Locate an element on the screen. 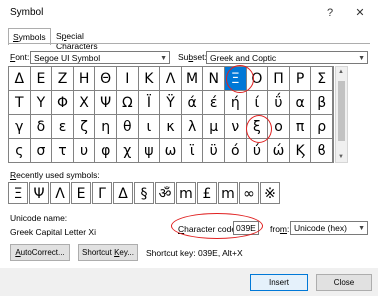 The height and width of the screenshot is (296, 378). from-select: Unicode (hex) ▼ is located at coordinates (329, 228).